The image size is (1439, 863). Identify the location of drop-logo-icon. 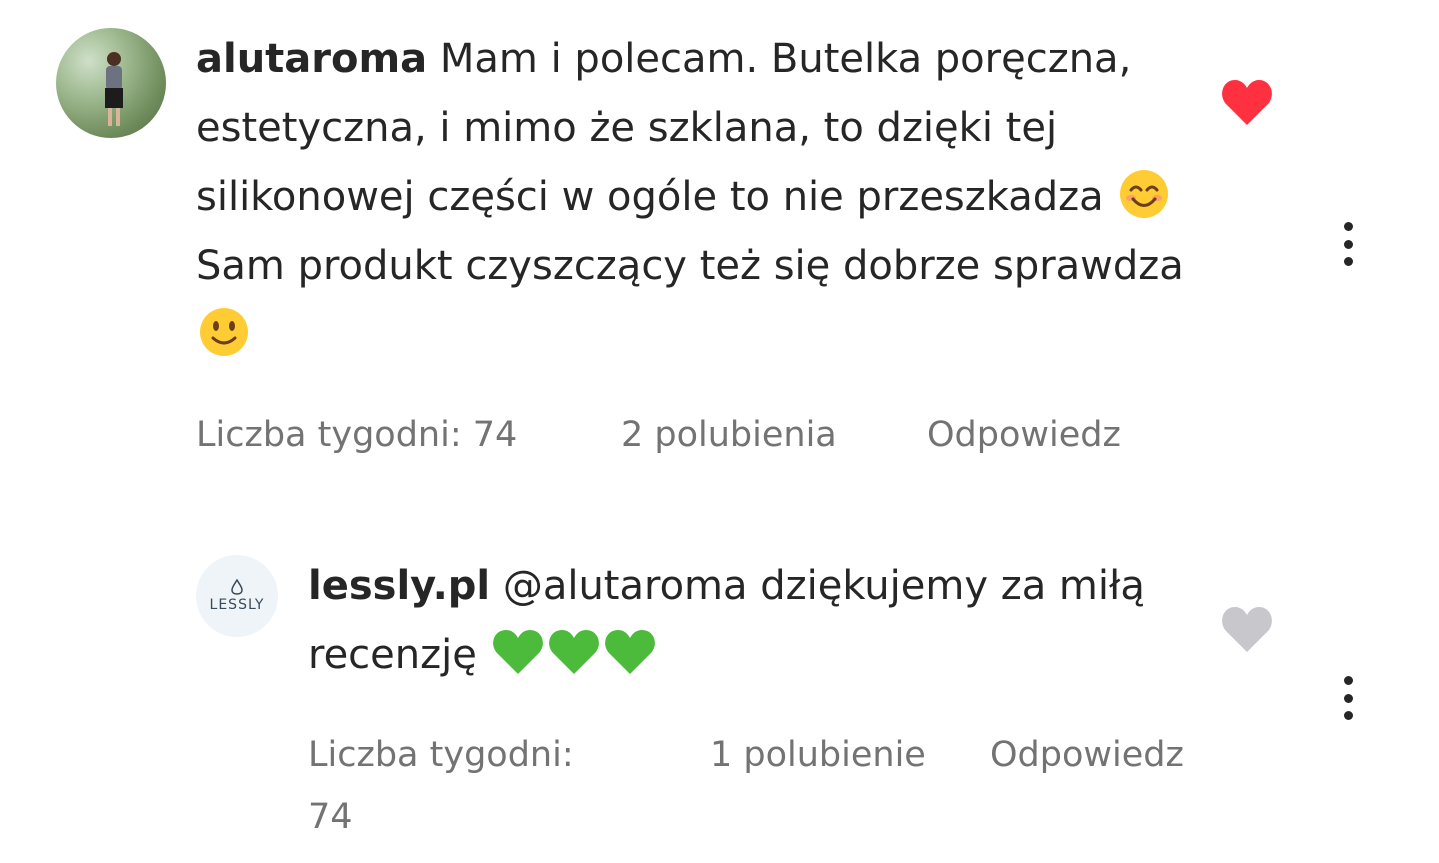
(237, 587).